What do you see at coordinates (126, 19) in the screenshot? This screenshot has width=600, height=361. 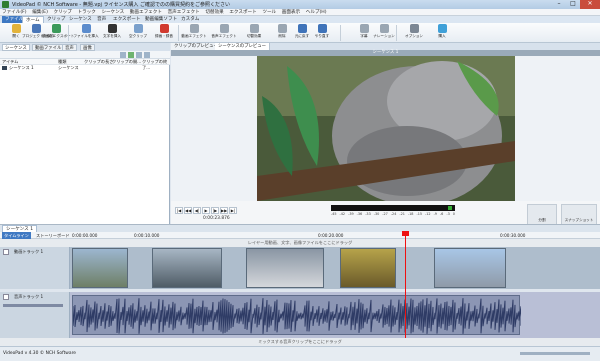 I see `tab-export: エクスポート` at bounding box center [126, 19].